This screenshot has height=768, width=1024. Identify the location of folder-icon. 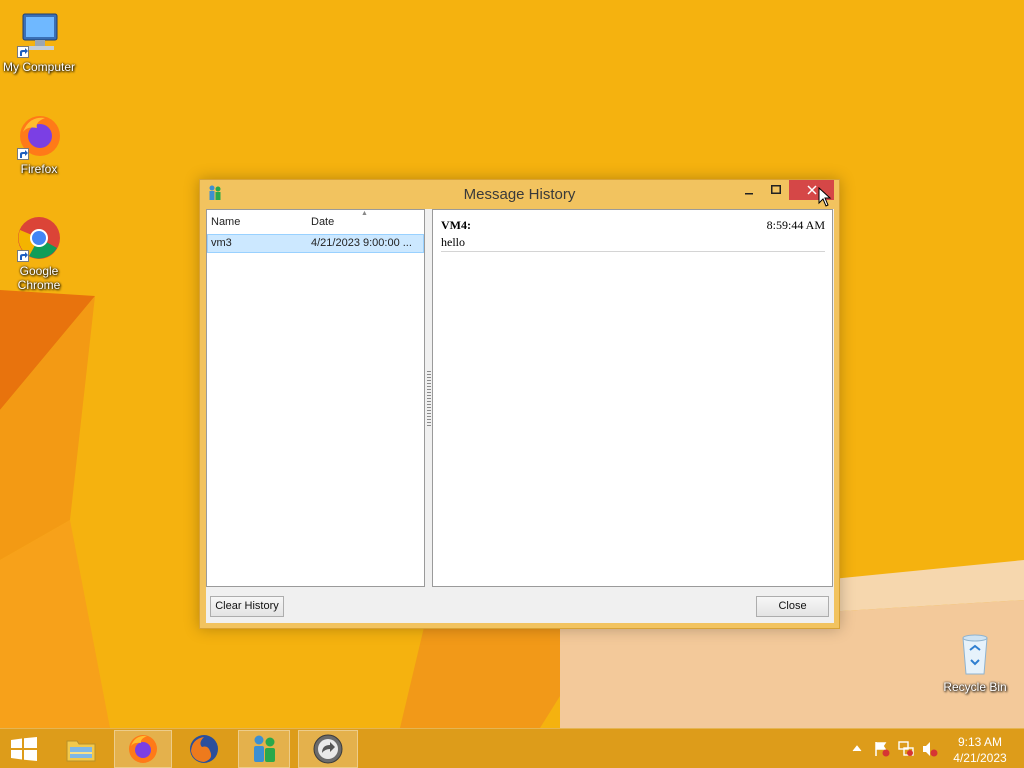
(81, 751).